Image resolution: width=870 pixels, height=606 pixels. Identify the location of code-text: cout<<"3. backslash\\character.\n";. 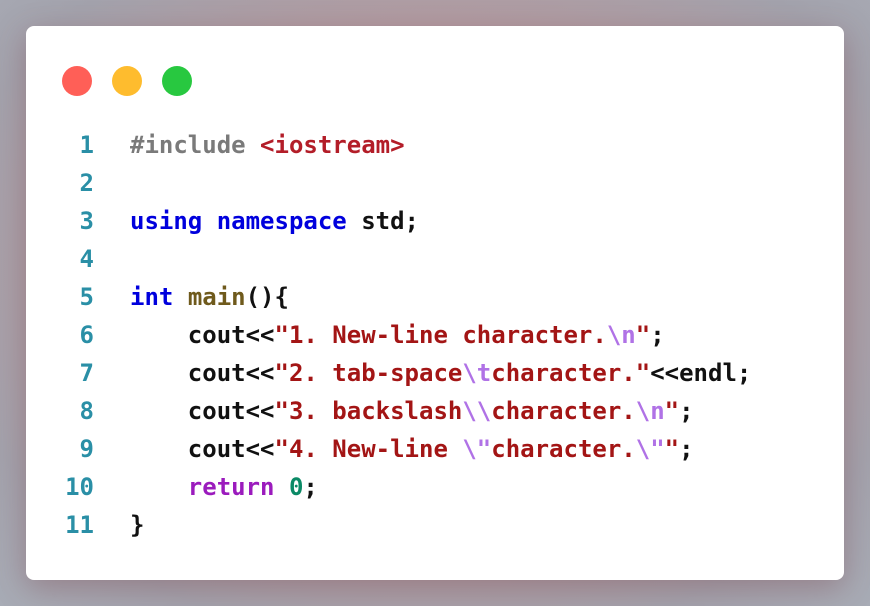
(412, 411).